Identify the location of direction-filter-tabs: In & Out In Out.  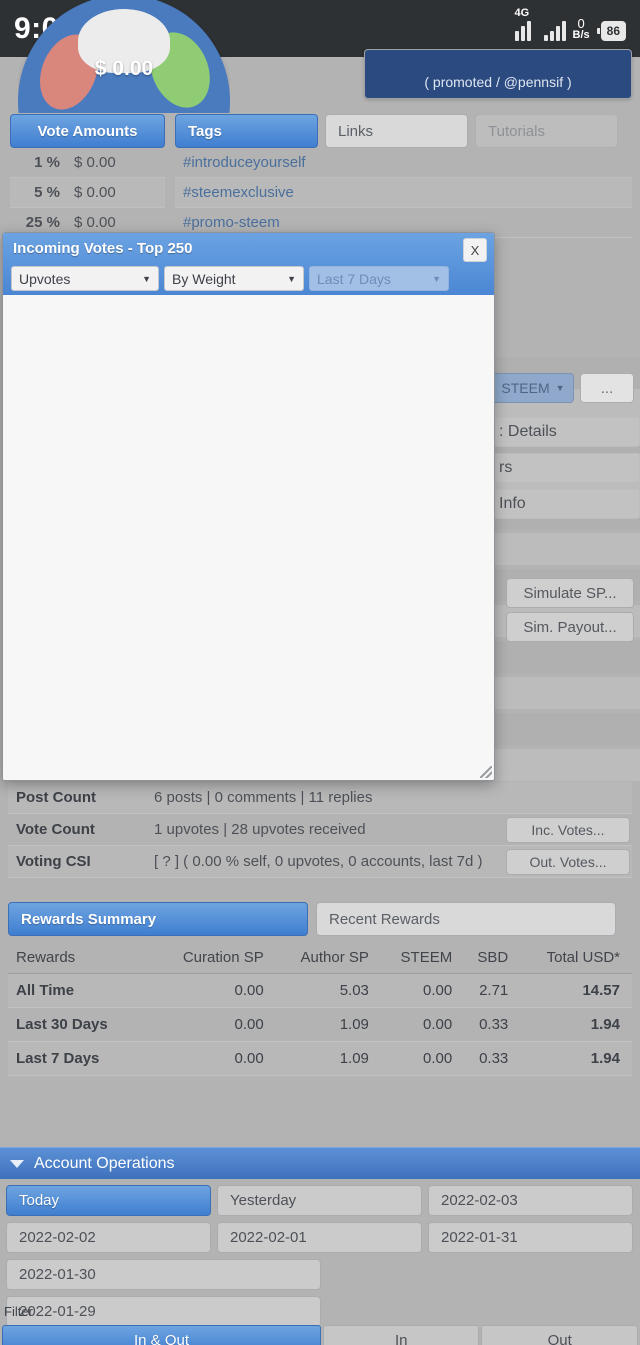
(320, 1335).